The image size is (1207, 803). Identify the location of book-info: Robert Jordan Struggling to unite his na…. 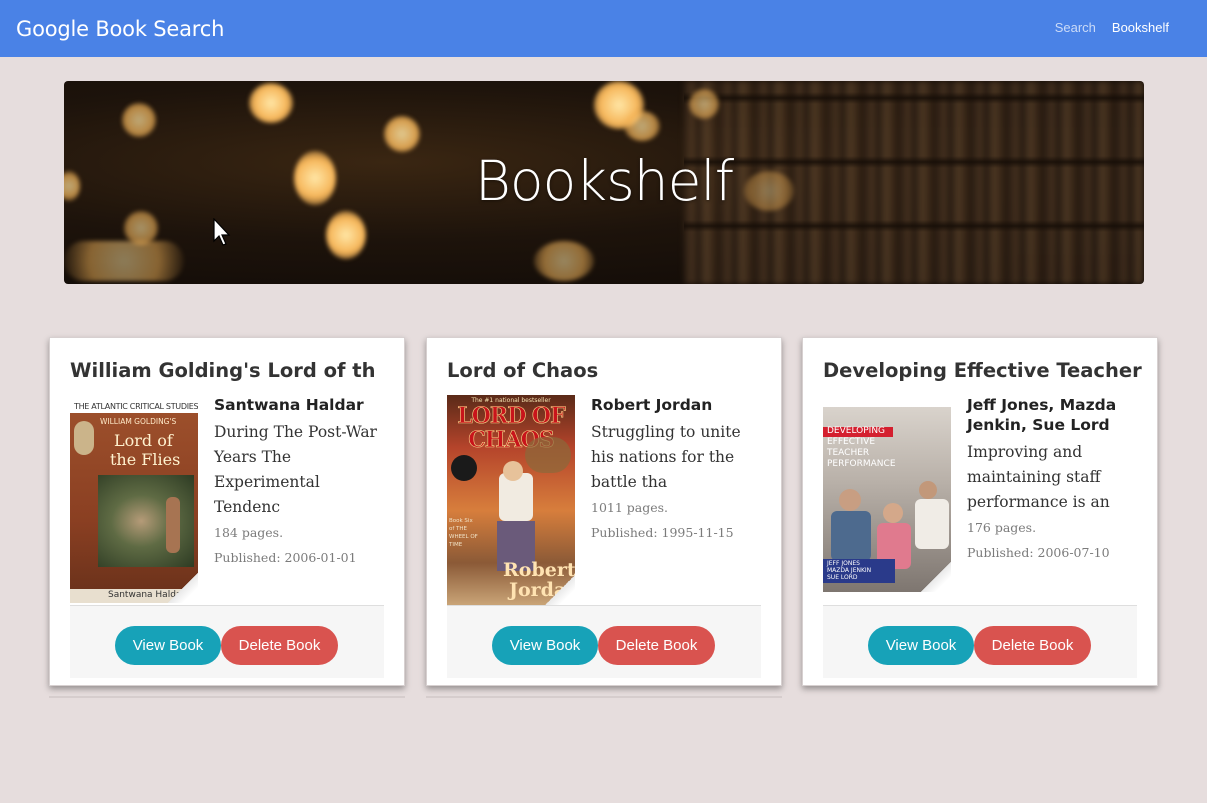
(677, 470).